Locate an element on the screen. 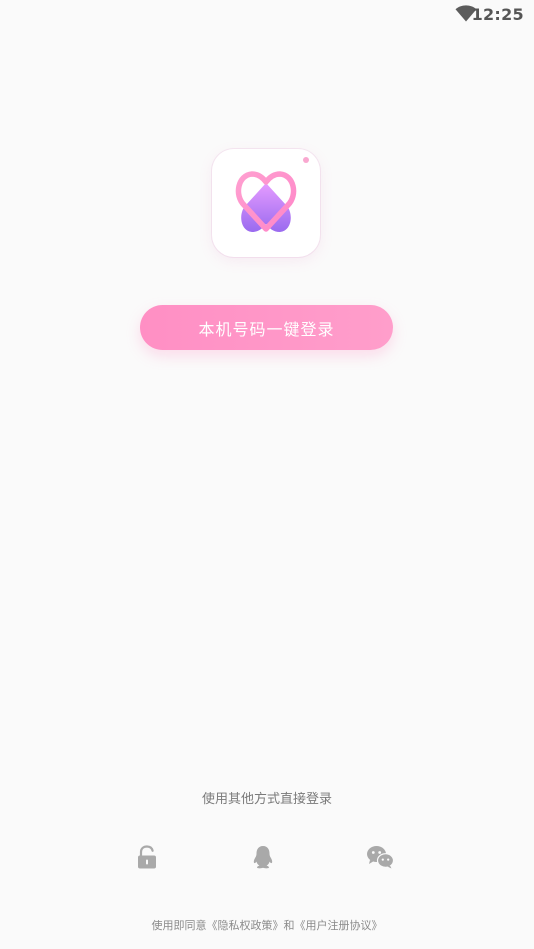  terms-agreement-note: 使用即同意《隐私权政策》和《用户注册协议》 is located at coordinates (267, 925).